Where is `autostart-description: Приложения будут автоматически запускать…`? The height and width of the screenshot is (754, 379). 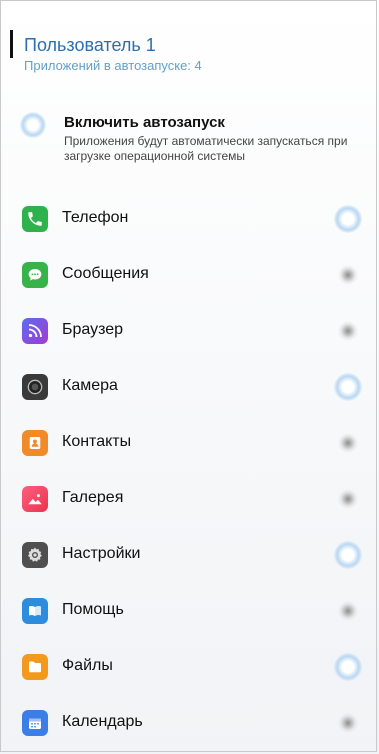 autostart-description: Приложения будут автоматически запускать… is located at coordinates (206, 148).